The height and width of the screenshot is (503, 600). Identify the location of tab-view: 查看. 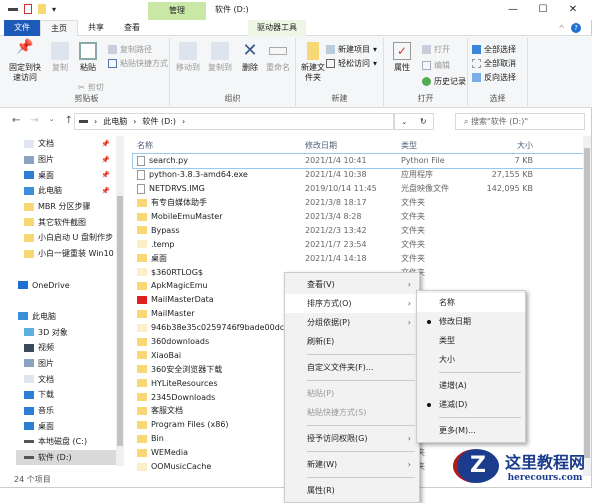
(132, 28).